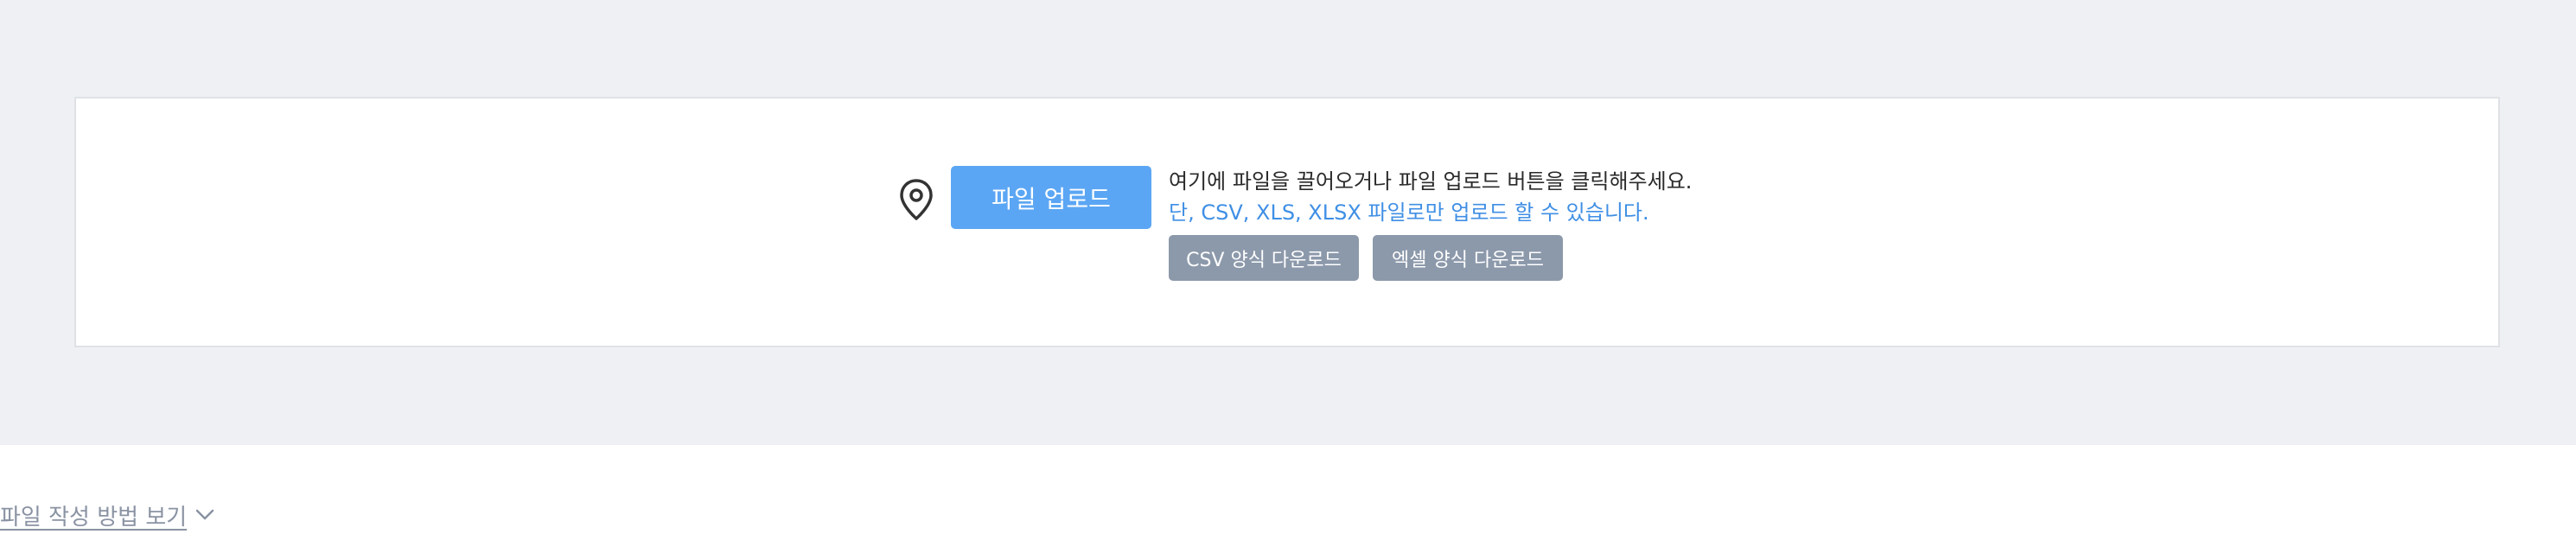 This screenshot has height=534, width=2576. What do you see at coordinates (916, 199) in the screenshot?
I see `map-pin-icon` at bounding box center [916, 199].